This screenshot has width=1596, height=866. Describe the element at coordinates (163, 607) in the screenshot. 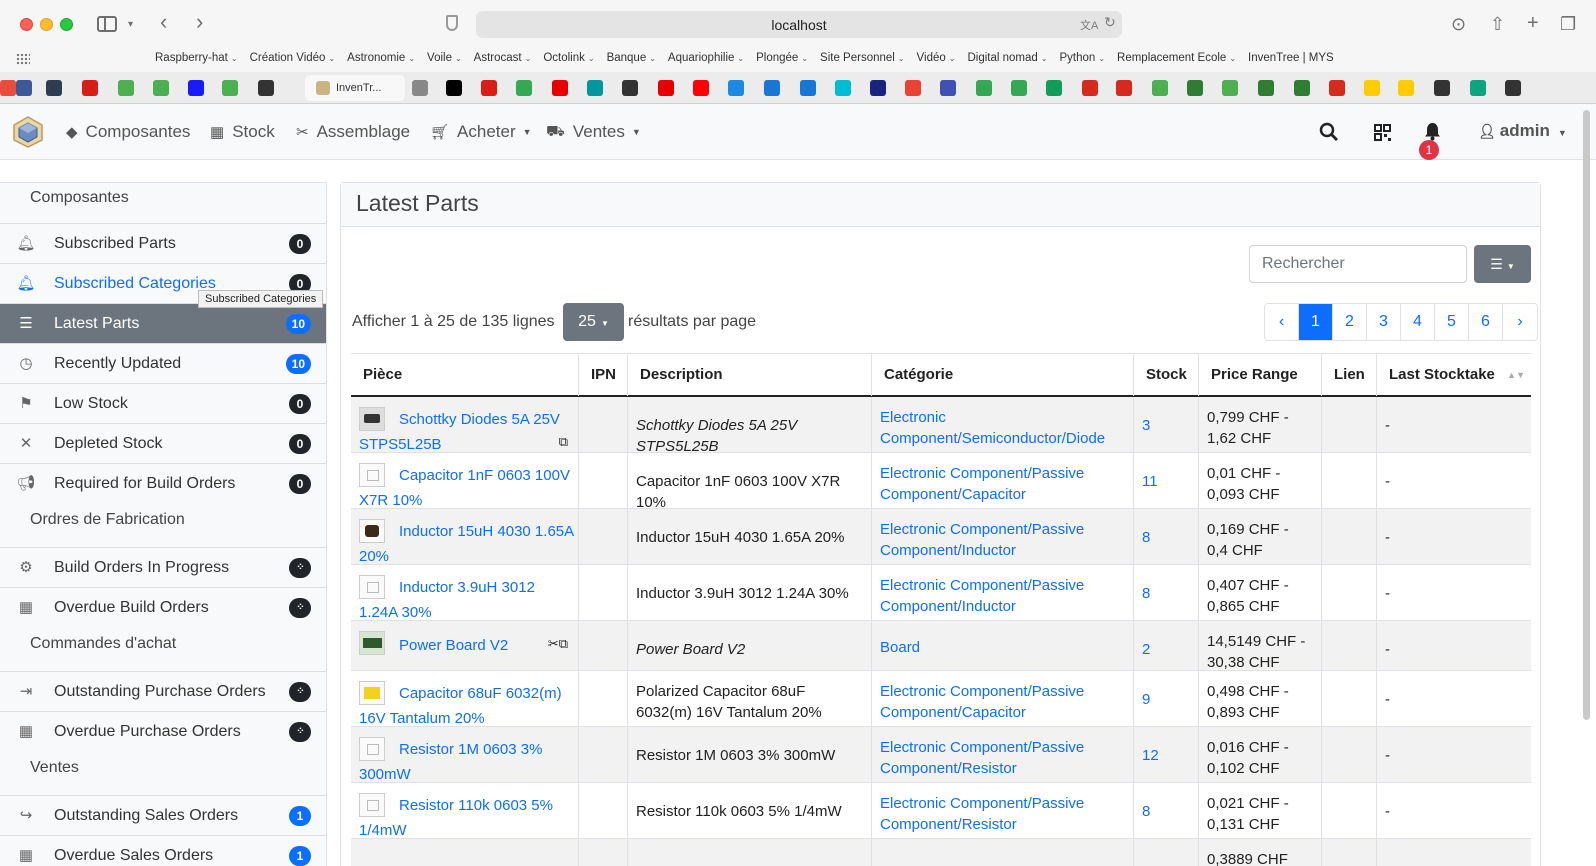

I see `sidebar-item: ▦ Overdue Build Orders ⁘` at that location.